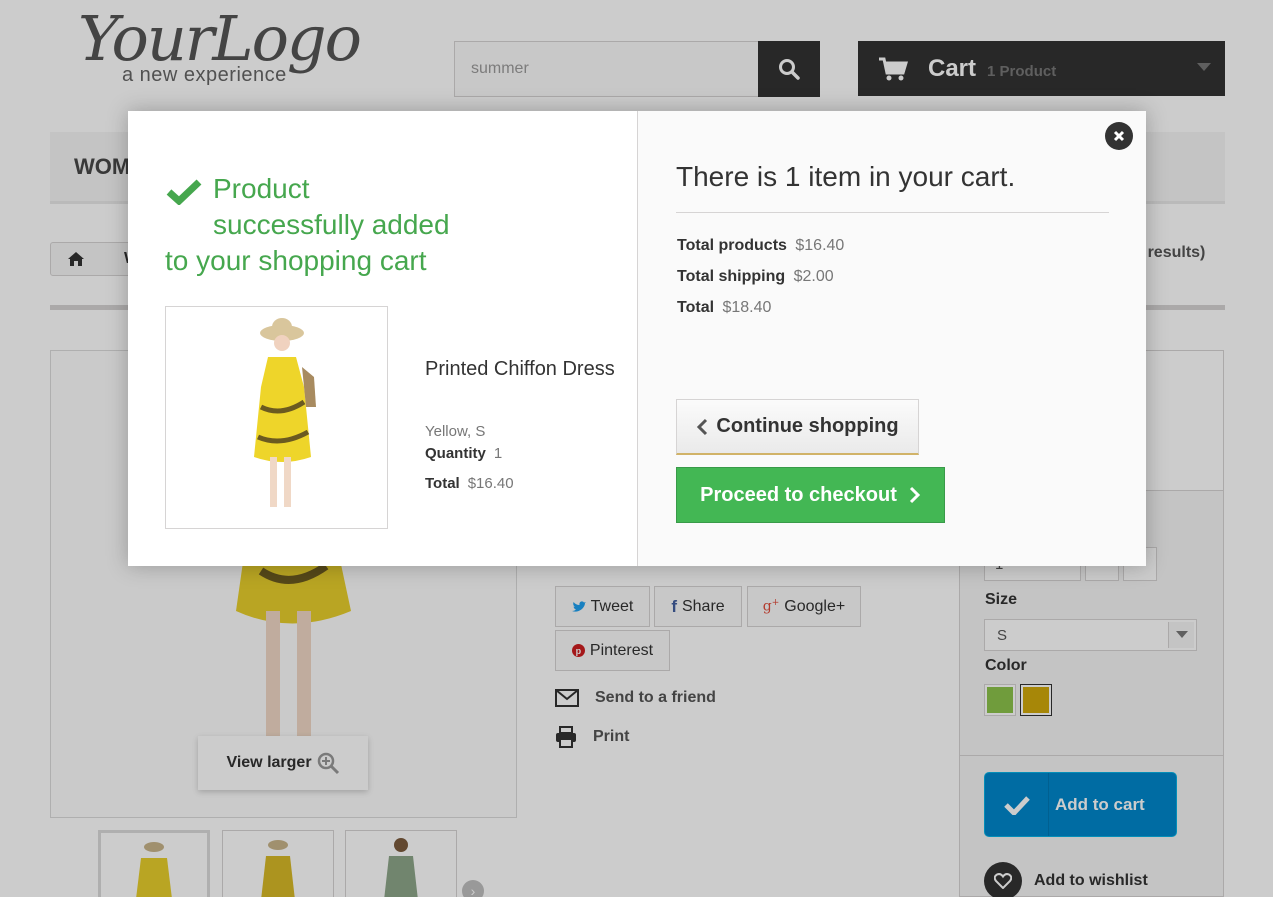 Image resolution: width=1273 pixels, height=897 pixels. I want to click on product-quantity-row: Quantity 1, so click(463, 453).